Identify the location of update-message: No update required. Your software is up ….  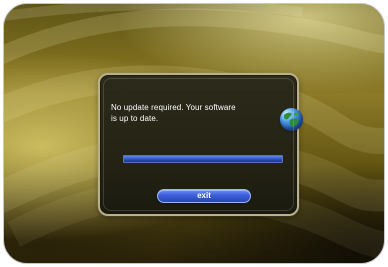
(184, 113).